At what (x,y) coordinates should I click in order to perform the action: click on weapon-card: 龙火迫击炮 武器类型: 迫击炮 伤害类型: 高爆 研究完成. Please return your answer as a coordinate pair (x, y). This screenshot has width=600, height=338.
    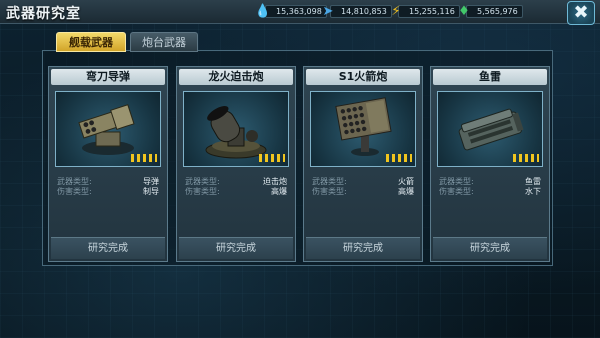
    Looking at the image, I should click on (236, 164).